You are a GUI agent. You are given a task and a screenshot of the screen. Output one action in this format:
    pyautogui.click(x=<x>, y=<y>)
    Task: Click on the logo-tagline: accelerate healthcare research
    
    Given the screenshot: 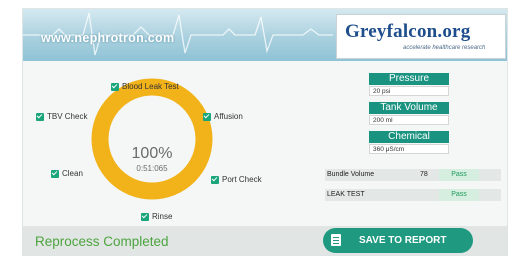 What is the action you would take?
    pyautogui.click(x=444, y=48)
    